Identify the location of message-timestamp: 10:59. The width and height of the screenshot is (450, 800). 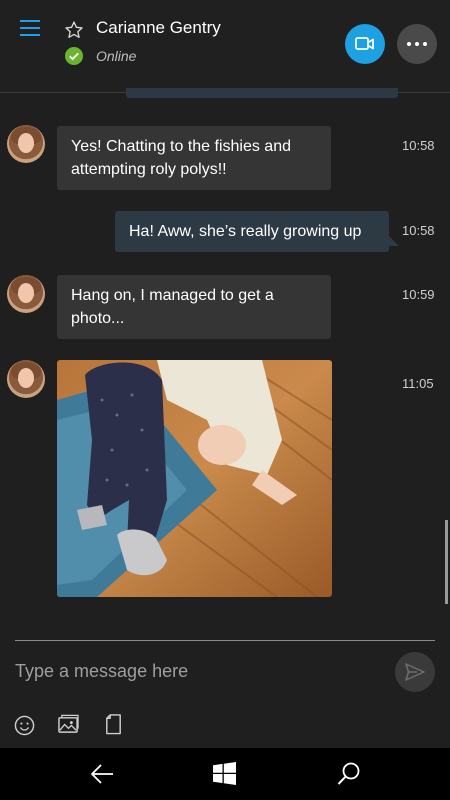
(418, 294).